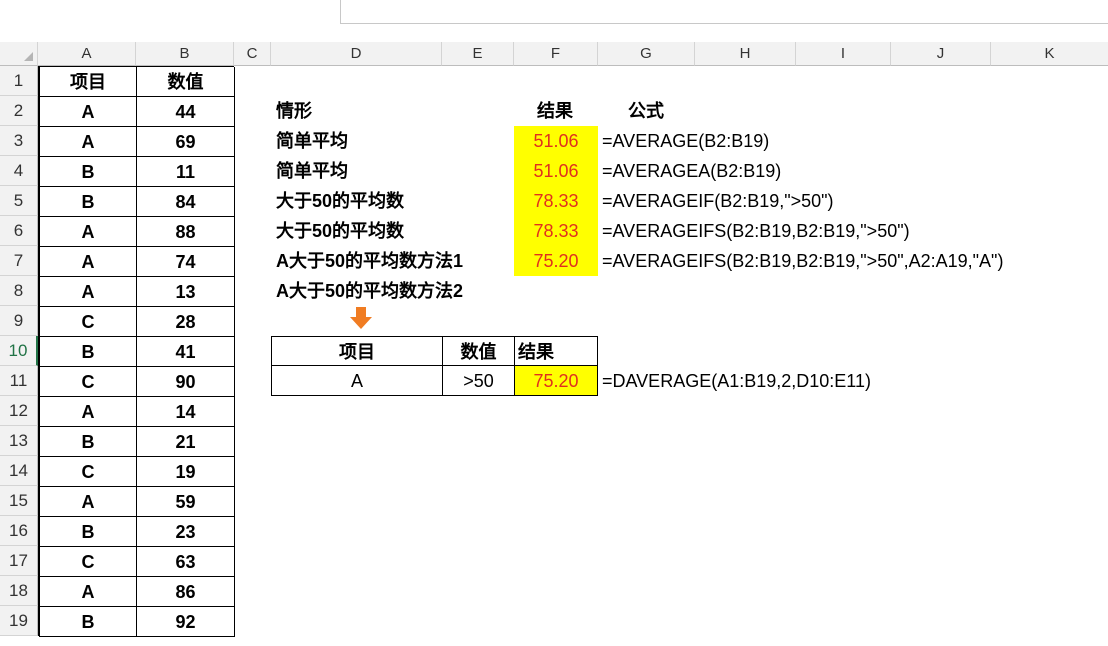 This screenshot has width=1108, height=646. I want to click on row-header-16: 16, so click(19, 531).